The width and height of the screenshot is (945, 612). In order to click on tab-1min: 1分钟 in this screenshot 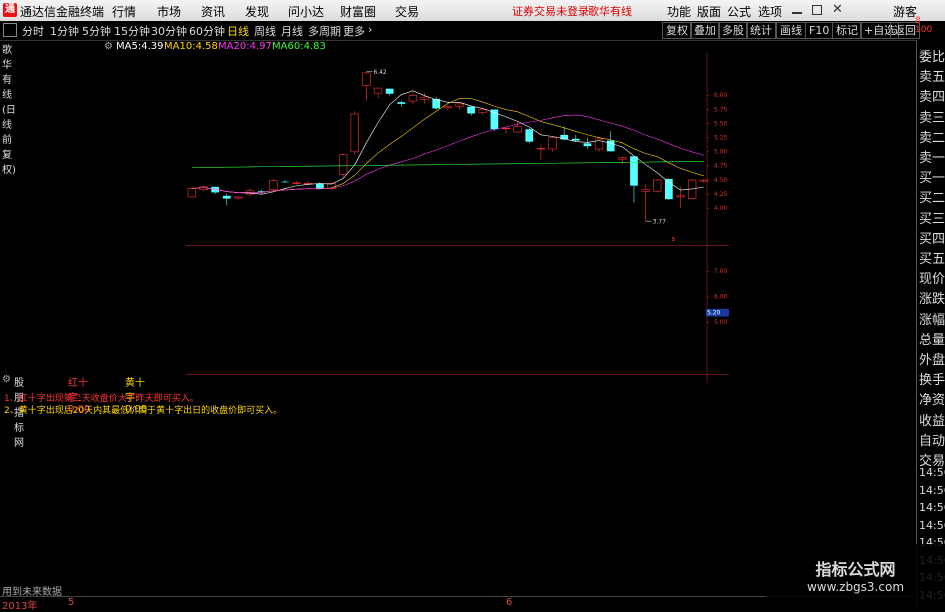, I will do `click(64, 31)`.